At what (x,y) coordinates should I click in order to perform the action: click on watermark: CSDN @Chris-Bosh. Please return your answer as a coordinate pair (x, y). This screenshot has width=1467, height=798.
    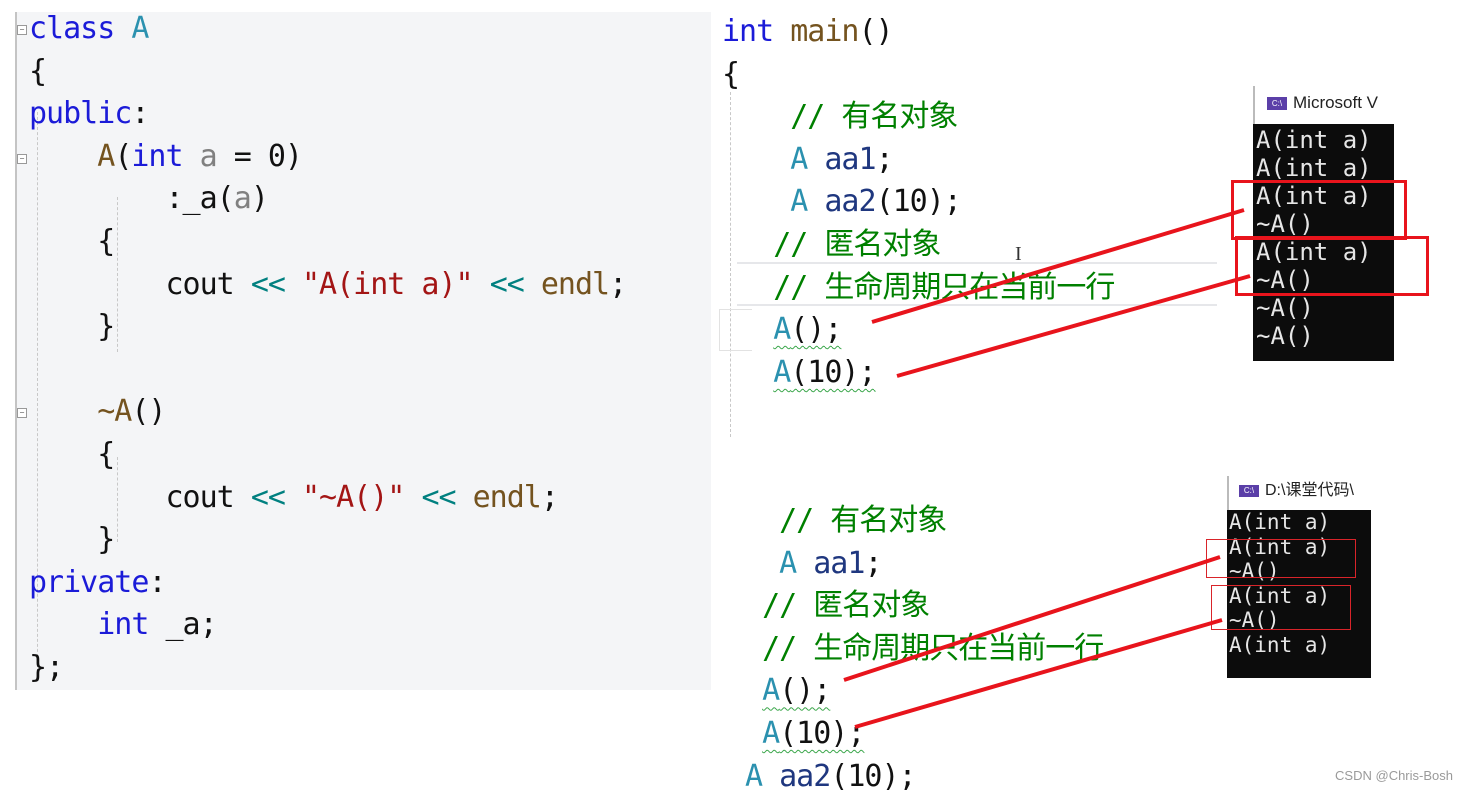
    Looking at the image, I should click on (1394, 775).